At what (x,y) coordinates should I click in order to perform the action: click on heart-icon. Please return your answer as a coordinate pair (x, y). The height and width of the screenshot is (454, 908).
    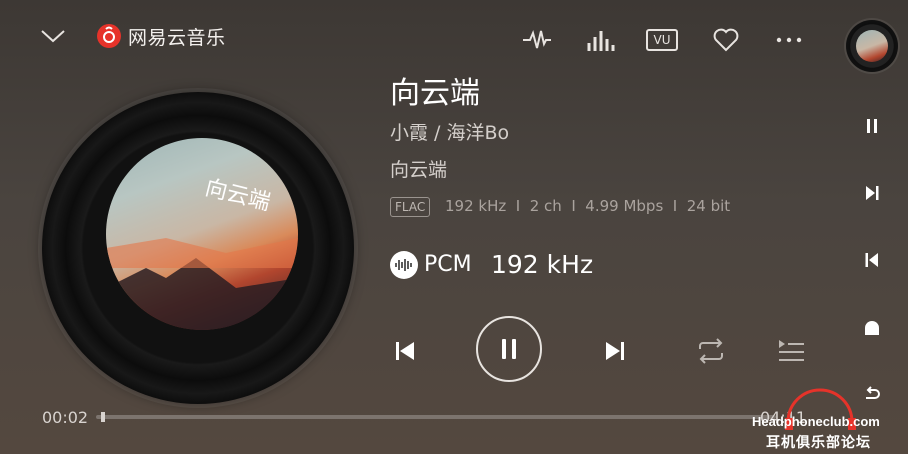
    Looking at the image, I should click on (726, 40).